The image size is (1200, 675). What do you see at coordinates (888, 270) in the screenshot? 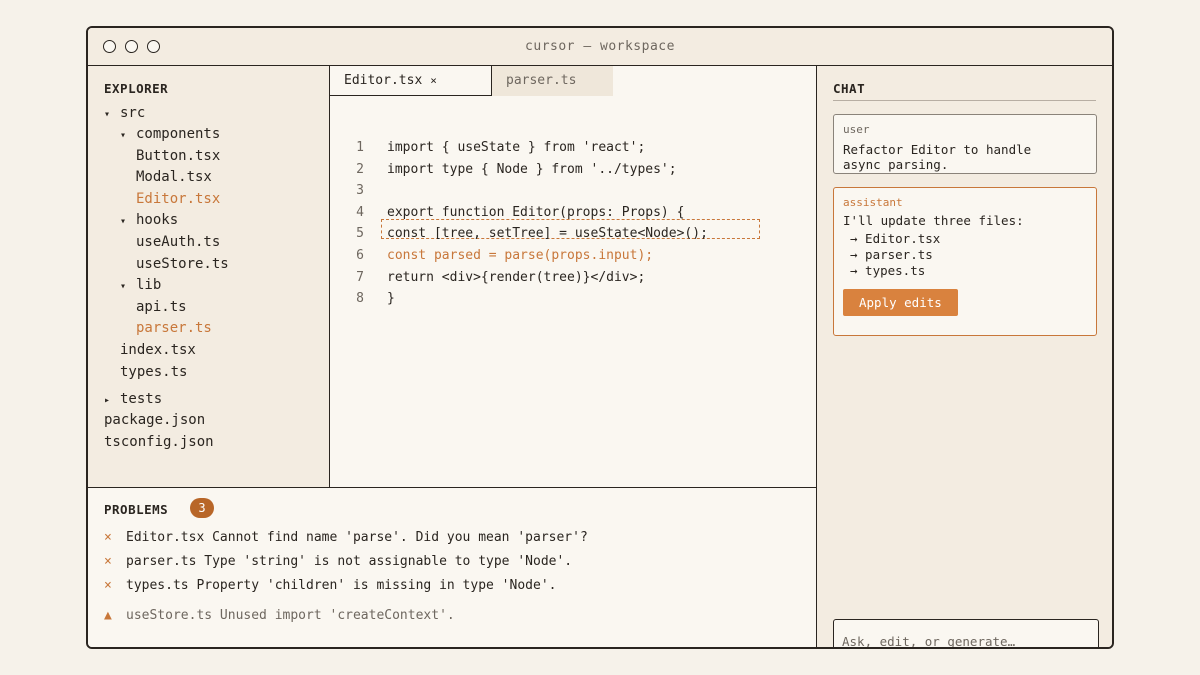
I see `edit-file-item: → types.ts` at bounding box center [888, 270].